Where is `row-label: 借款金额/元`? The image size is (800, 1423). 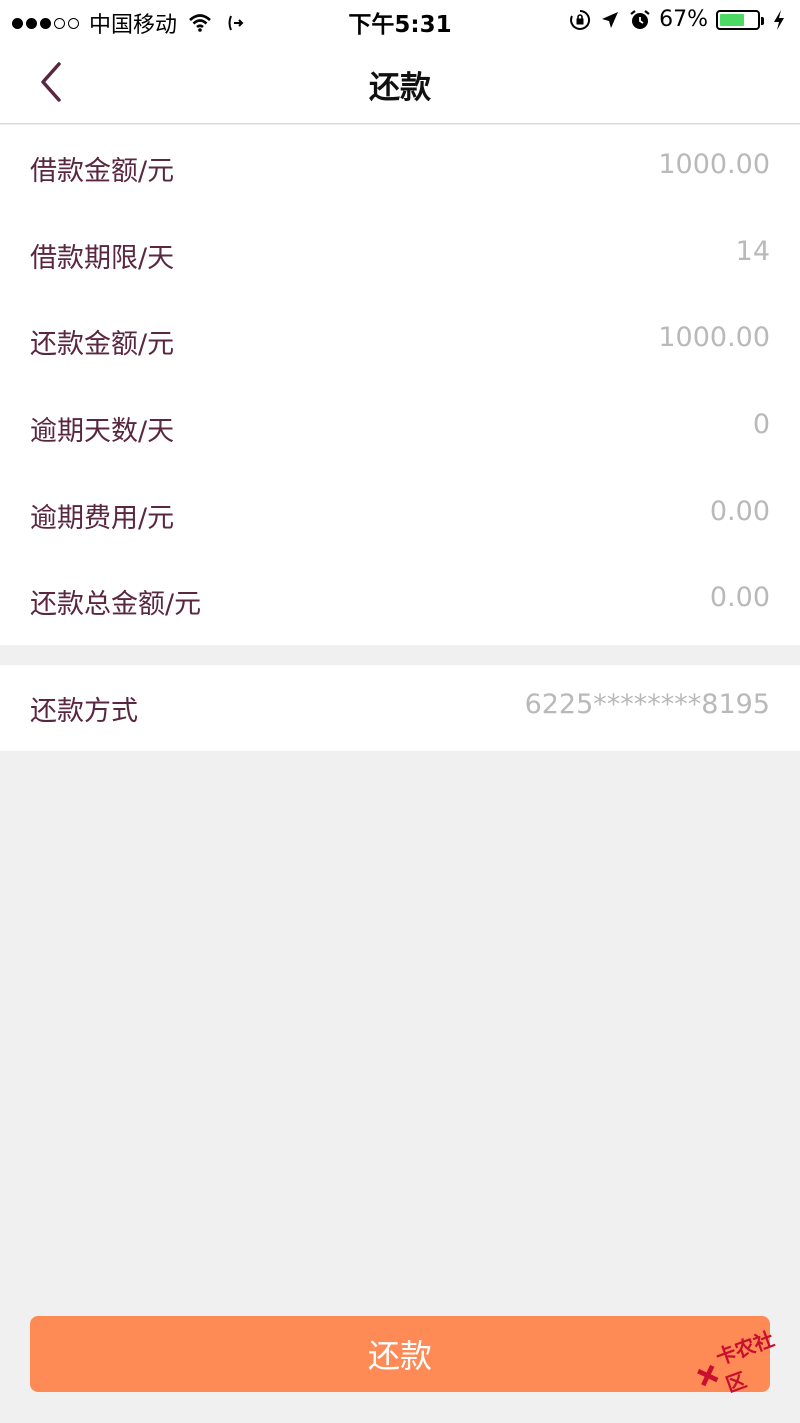
row-label: 借款金额/元 is located at coordinates (102, 171).